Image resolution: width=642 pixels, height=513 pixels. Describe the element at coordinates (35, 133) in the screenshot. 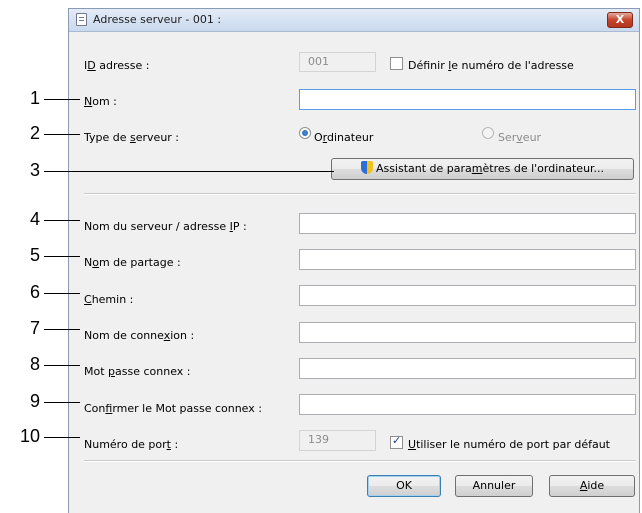

I see `callout-2: 2` at that location.